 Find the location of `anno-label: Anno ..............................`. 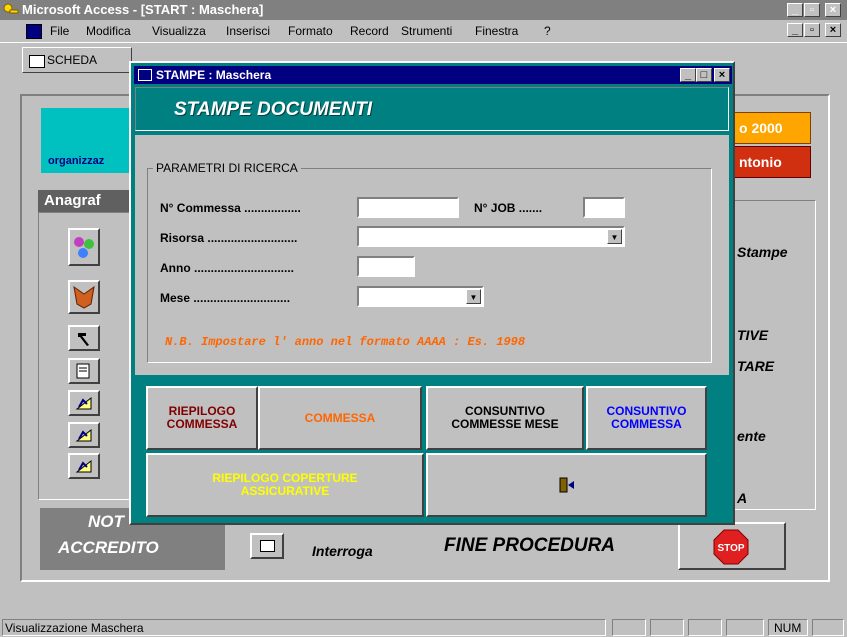

anno-label: Anno .............................. is located at coordinates (227, 268).